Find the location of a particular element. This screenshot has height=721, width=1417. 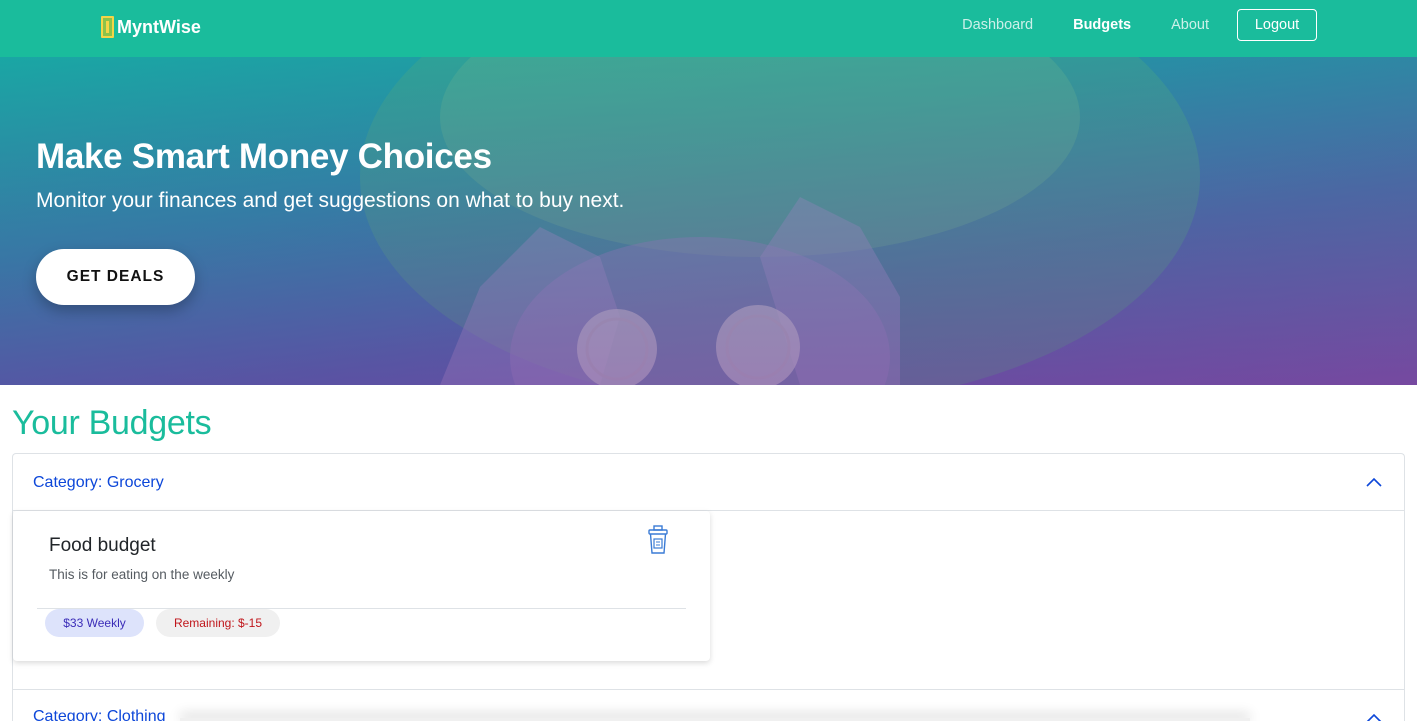

remaining-badge: Remaining: $-15 is located at coordinates (218, 623).